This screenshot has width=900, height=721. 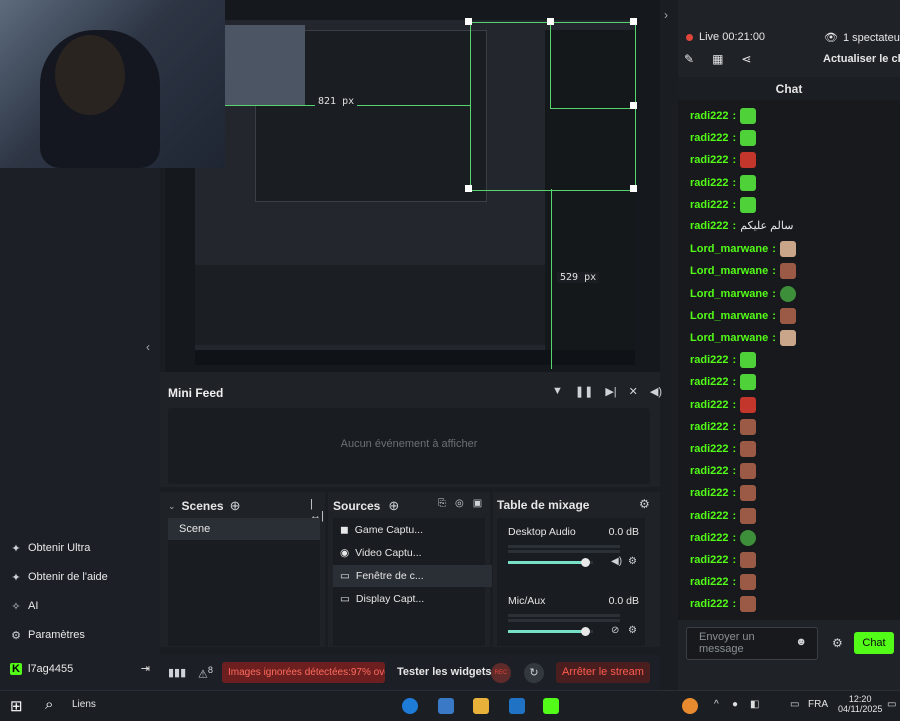 I want to click on filter-icon: ▼, so click(x=557, y=391).